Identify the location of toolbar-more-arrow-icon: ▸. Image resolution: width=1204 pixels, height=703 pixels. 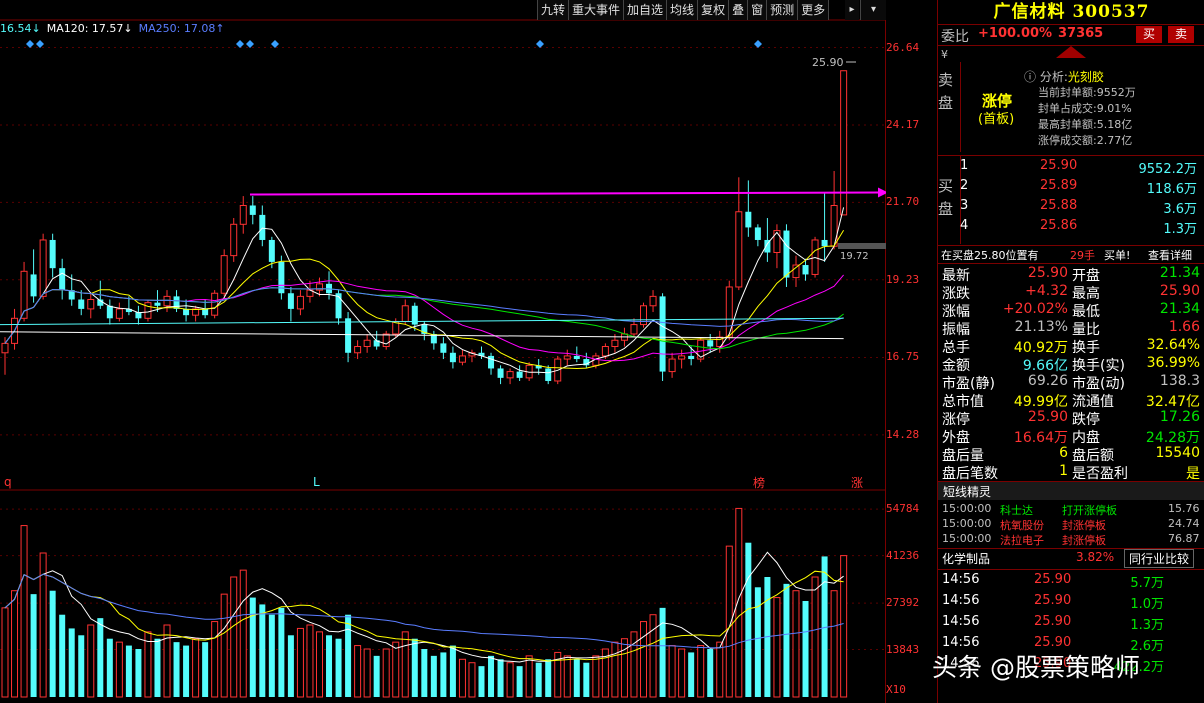
(852, 10).